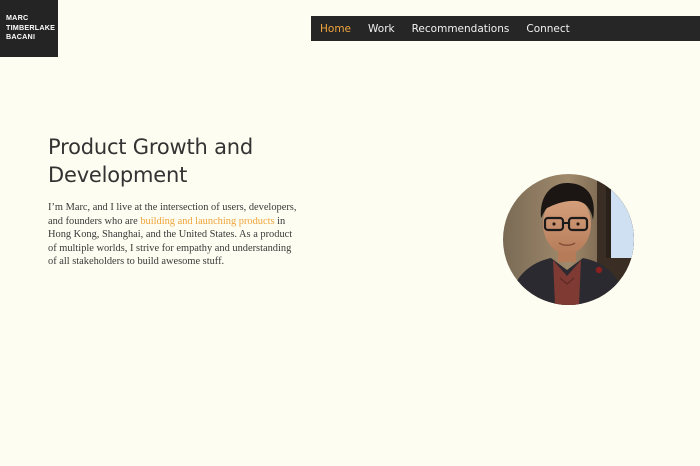 The image size is (700, 466). Describe the element at coordinates (17, 17) in the screenshot. I see `logo-line-first-name: MARC` at that location.